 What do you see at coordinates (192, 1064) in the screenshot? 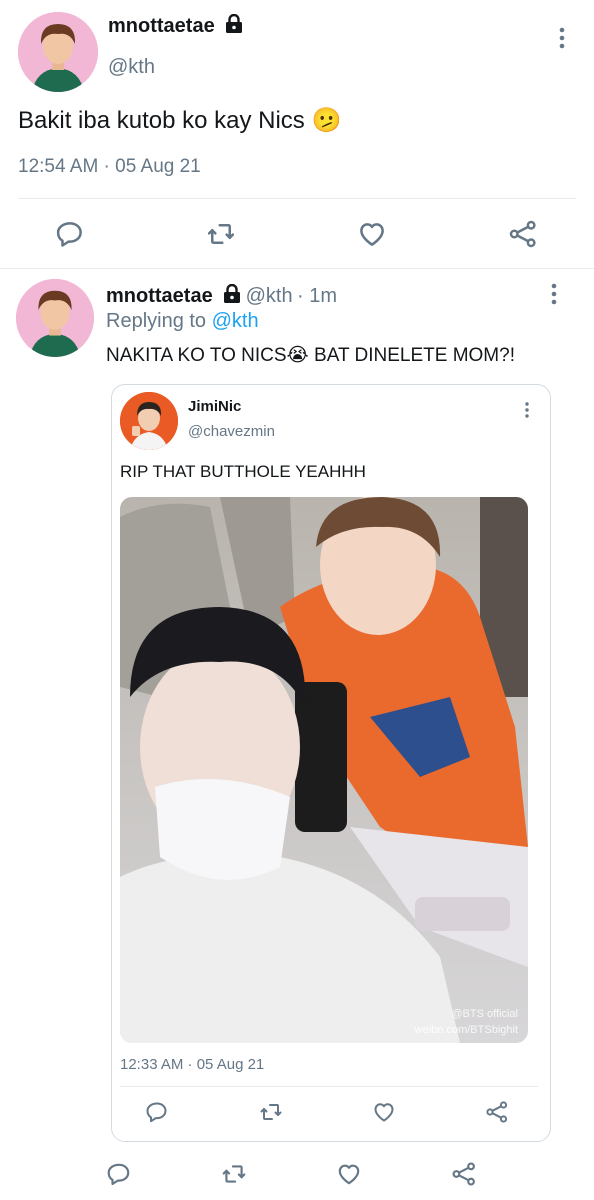
I see `quoted-timestamp: 12:33 AM · 05 Aug 21` at bounding box center [192, 1064].